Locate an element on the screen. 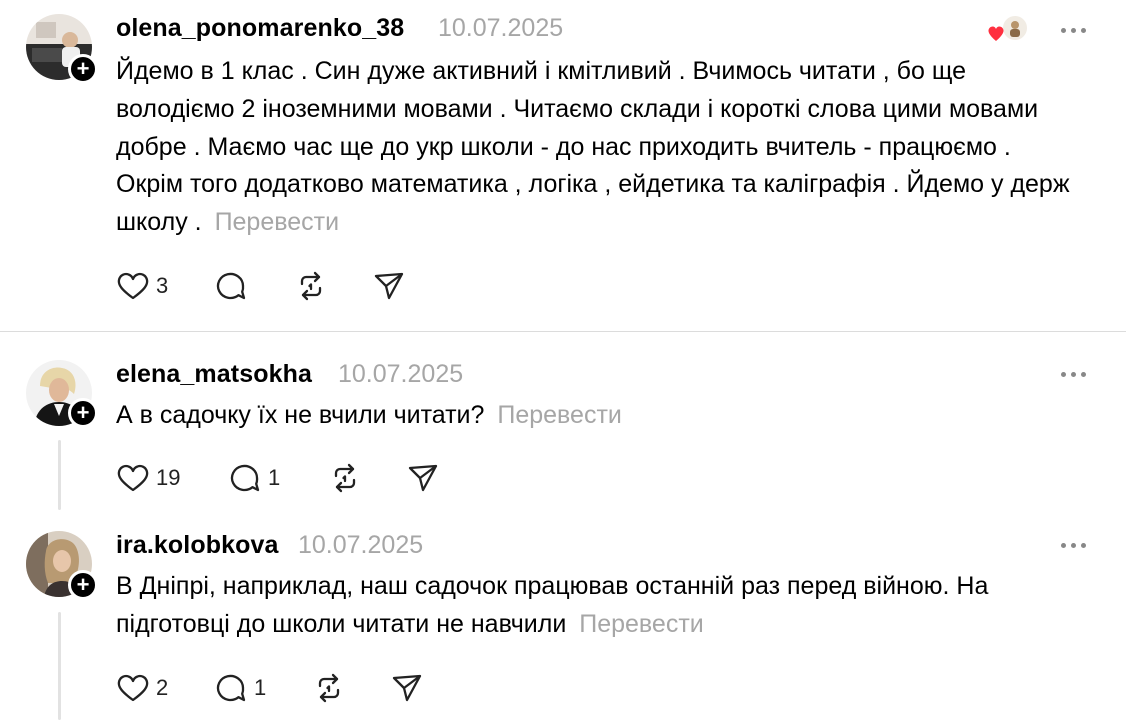 Image resolution: width=1126 pixels, height=720 pixels. like-button: 19 is located at coordinates (148, 478).